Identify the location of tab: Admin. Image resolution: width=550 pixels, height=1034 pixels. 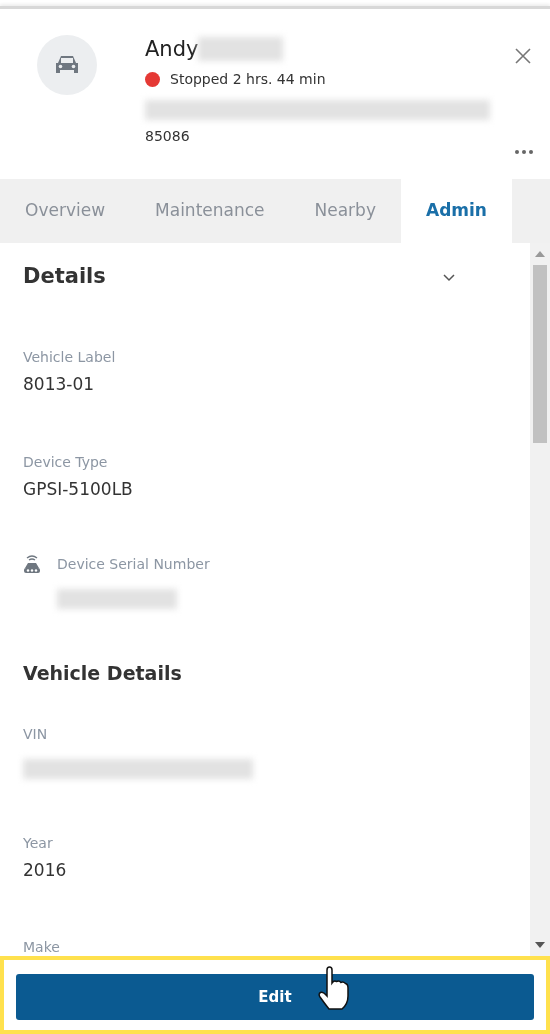
(456, 211).